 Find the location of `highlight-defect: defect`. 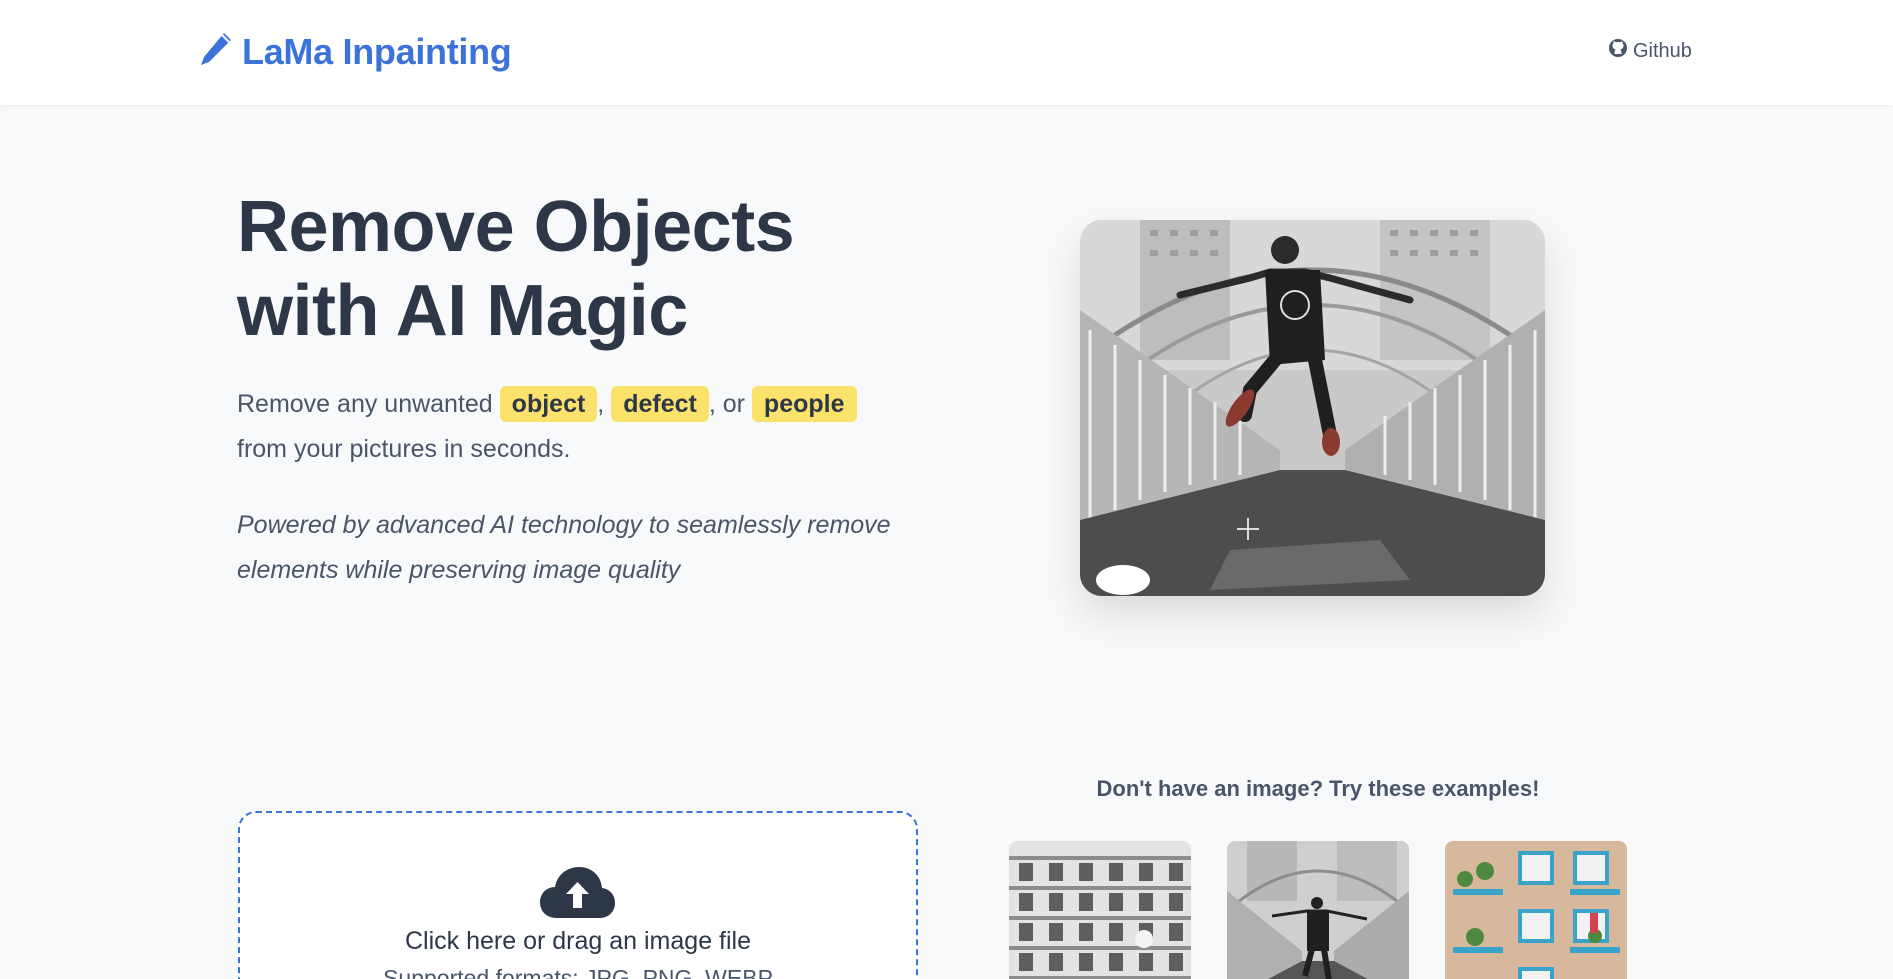

highlight-defect: defect is located at coordinates (660, 404).